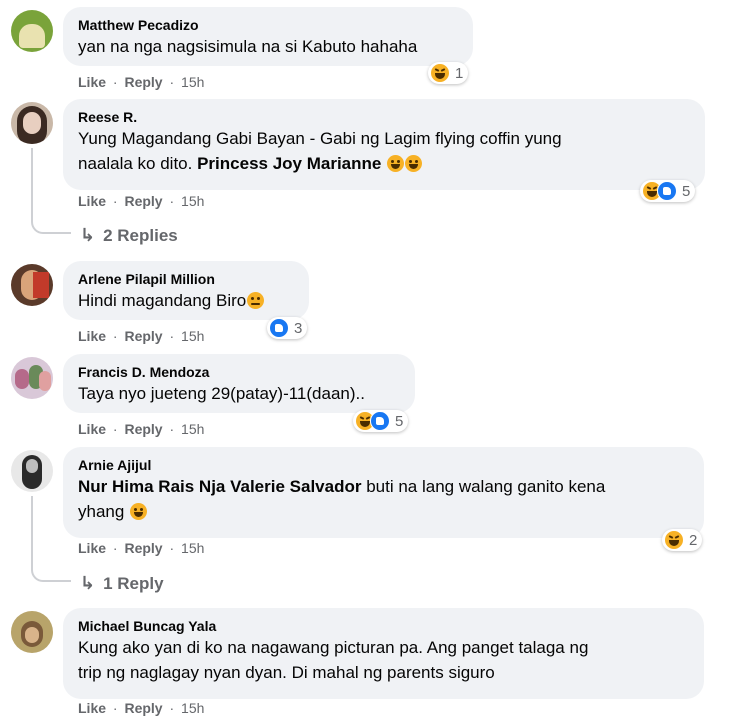 Image resolution: width=750 pixels, height=721 pixels. What do you see at coordinates (459, 73) in the screenshot?
I see `reaction-count: 1` at bounding box center [459, 73].